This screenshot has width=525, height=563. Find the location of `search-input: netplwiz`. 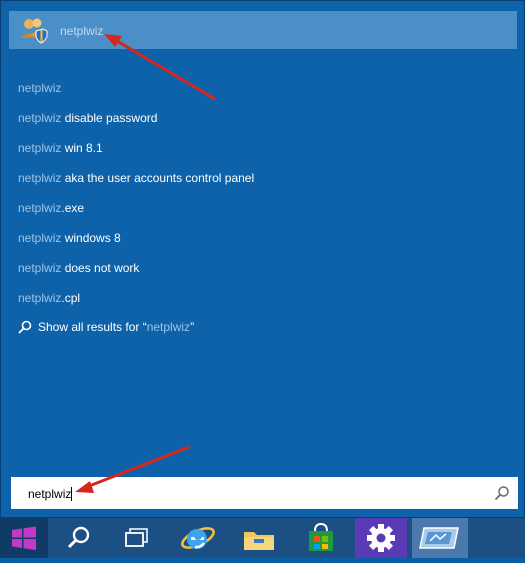

search-input: netplwiz is located at coordinates (264, 493).